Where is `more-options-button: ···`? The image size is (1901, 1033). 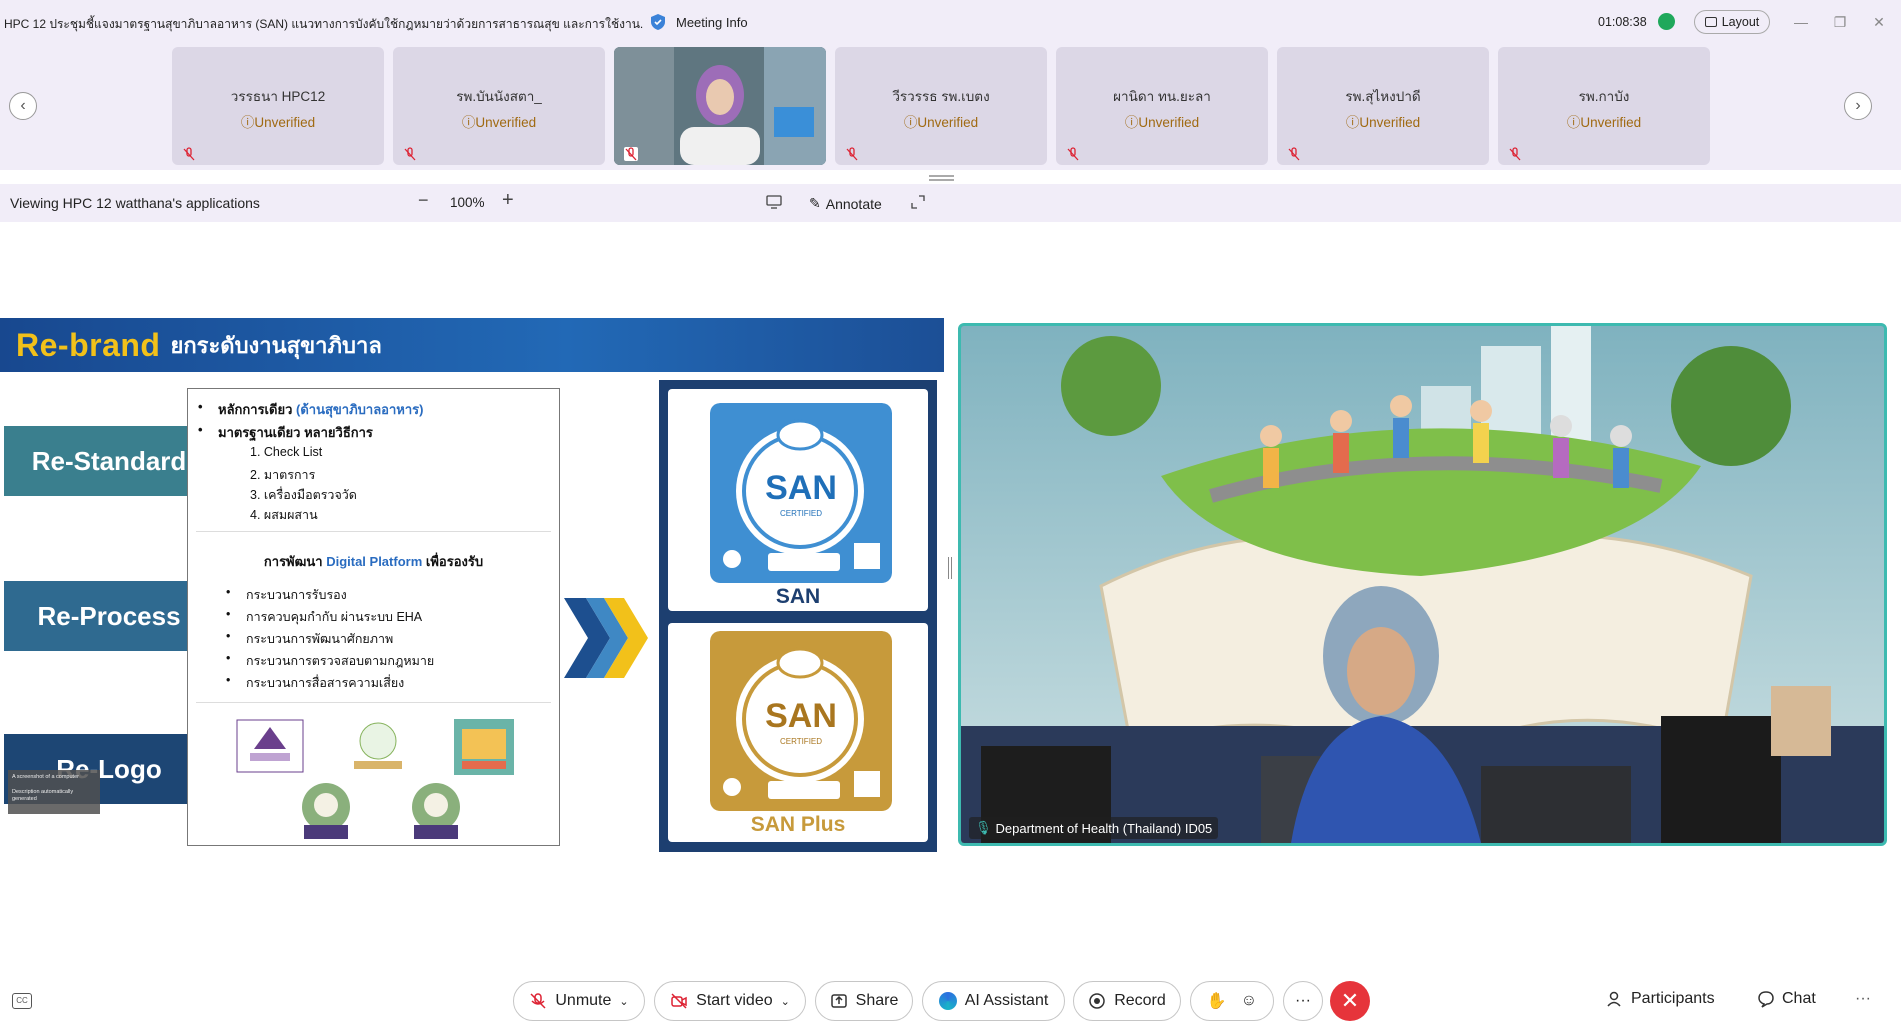 more-options-button: ··· is located at coordinates (1303, 1001).